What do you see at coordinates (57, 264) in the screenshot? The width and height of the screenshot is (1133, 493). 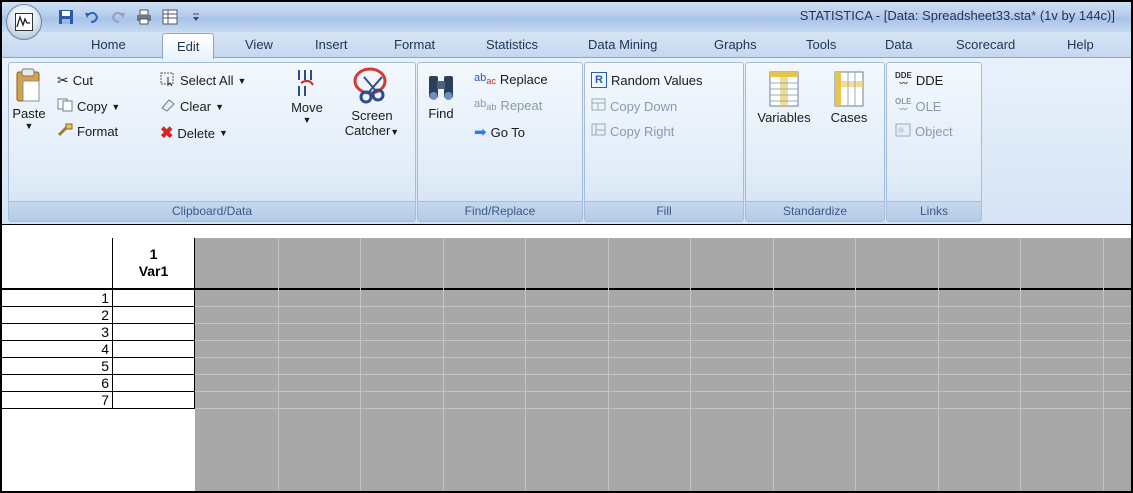 I see `corner-header` at bounding box center [57, 264].